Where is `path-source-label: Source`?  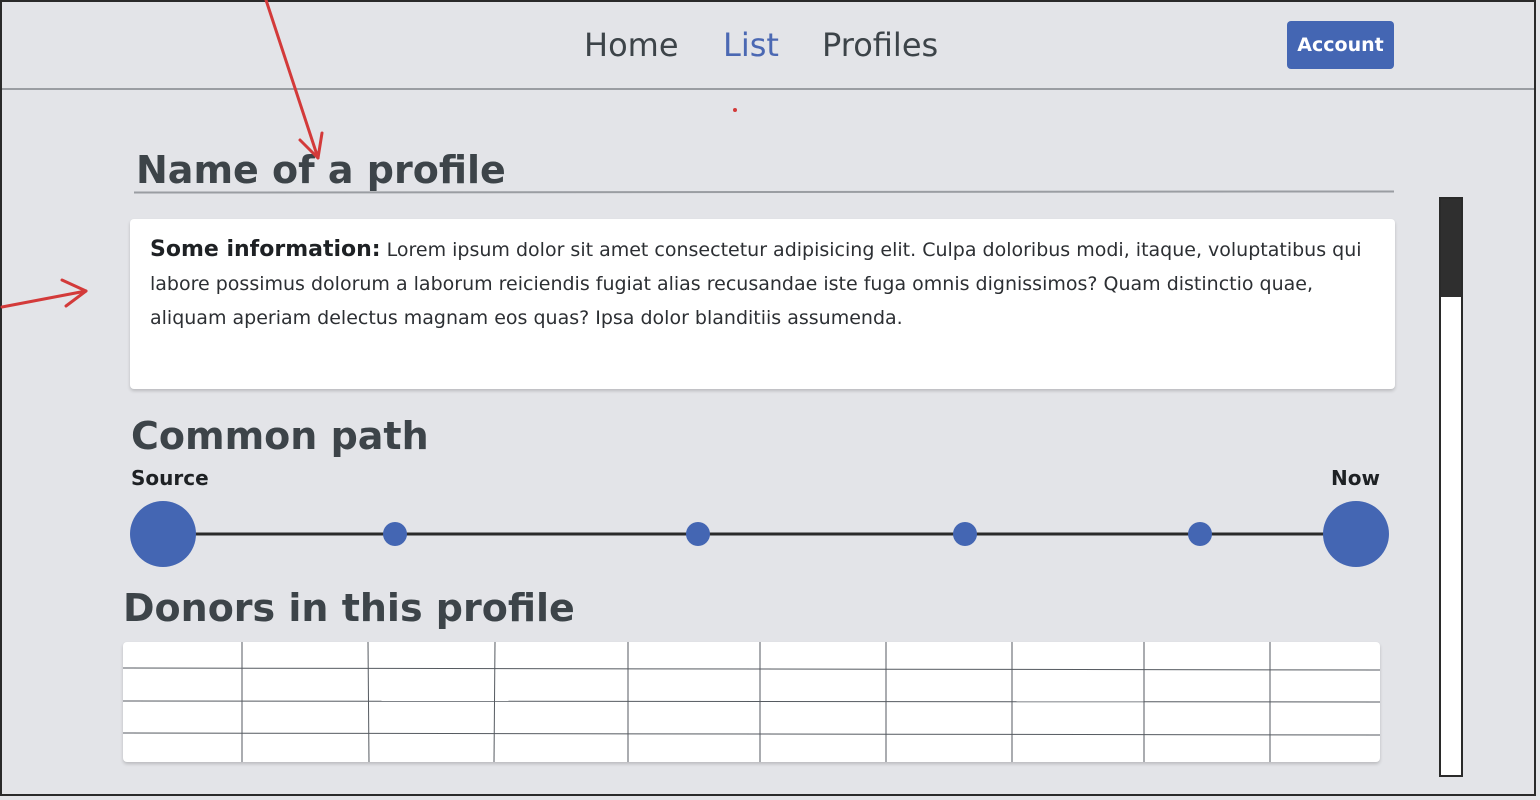
path-source-label: Source is located at coordinates (170, 478).